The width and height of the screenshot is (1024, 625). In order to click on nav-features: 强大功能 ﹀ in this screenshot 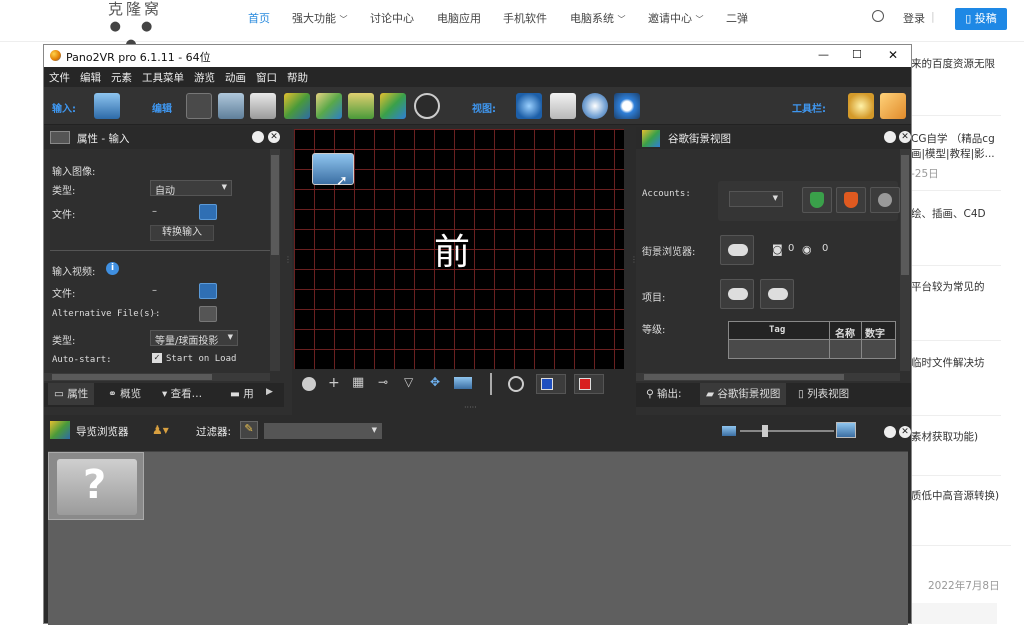, I will do `click(320, 18)`.